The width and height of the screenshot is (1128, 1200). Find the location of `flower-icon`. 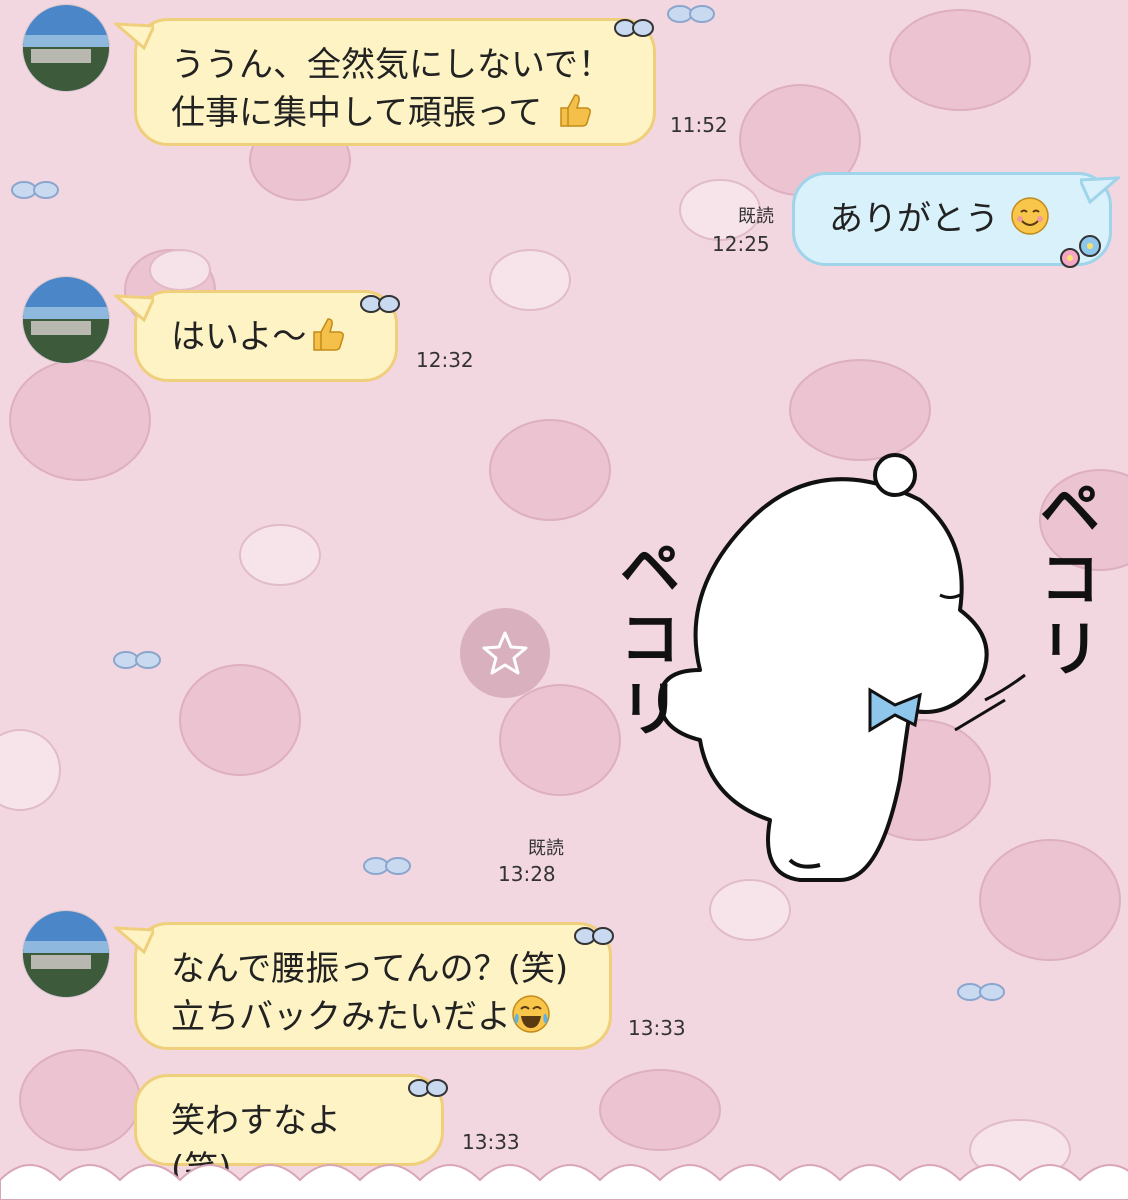

flower-icon is located at coordinates (1080, 251).